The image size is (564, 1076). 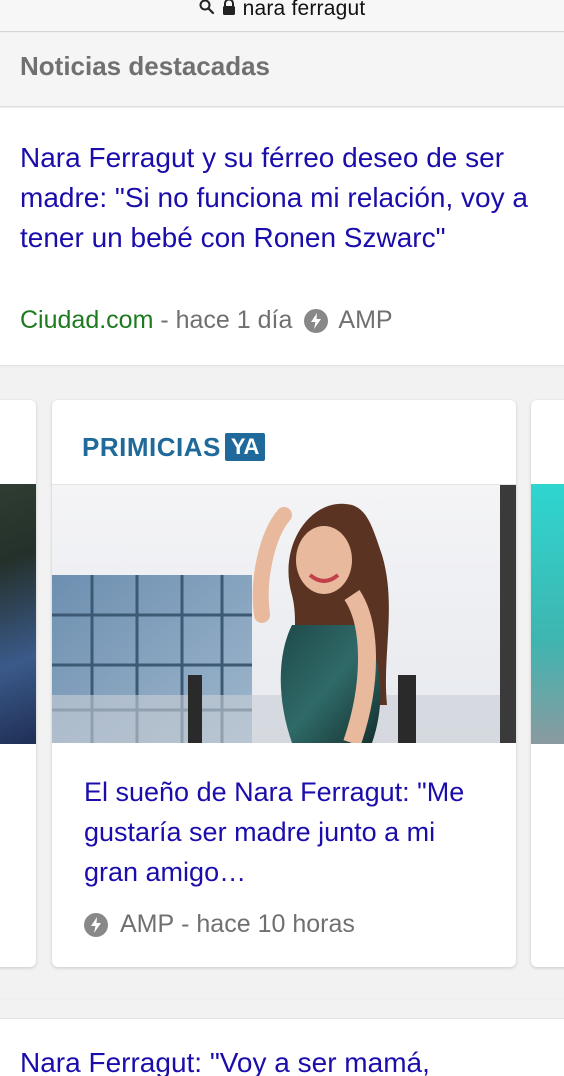 I want to click on card-amp-label: AMP, so click(x=147, y=924).